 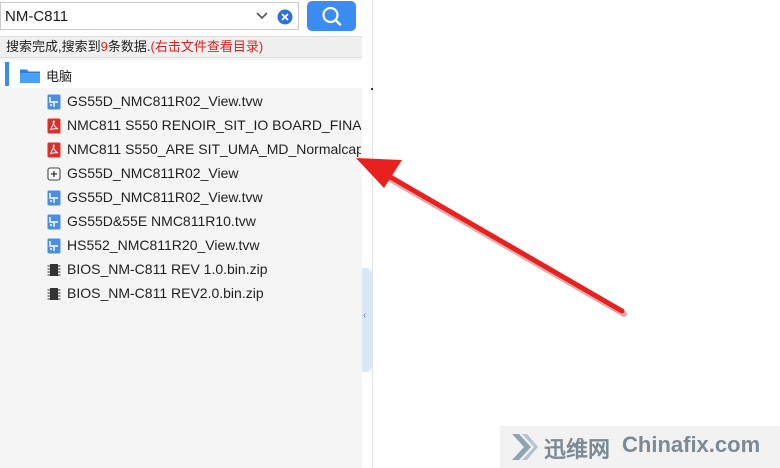 I want to click on annotation-arrow, so click(x=491, y=237).